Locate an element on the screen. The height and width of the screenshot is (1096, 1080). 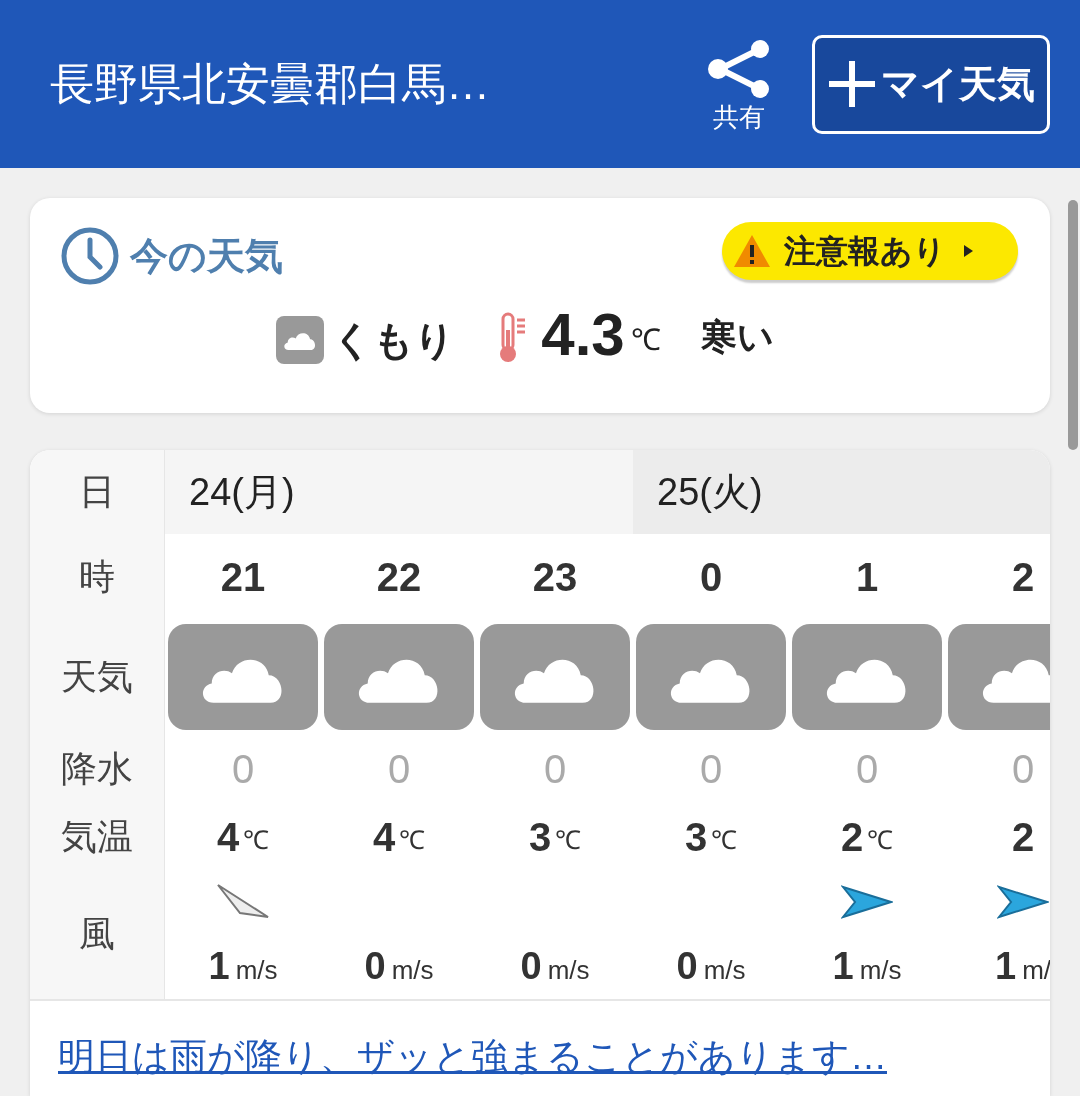
share-button: 共有 is located at coordinates (739, 88).